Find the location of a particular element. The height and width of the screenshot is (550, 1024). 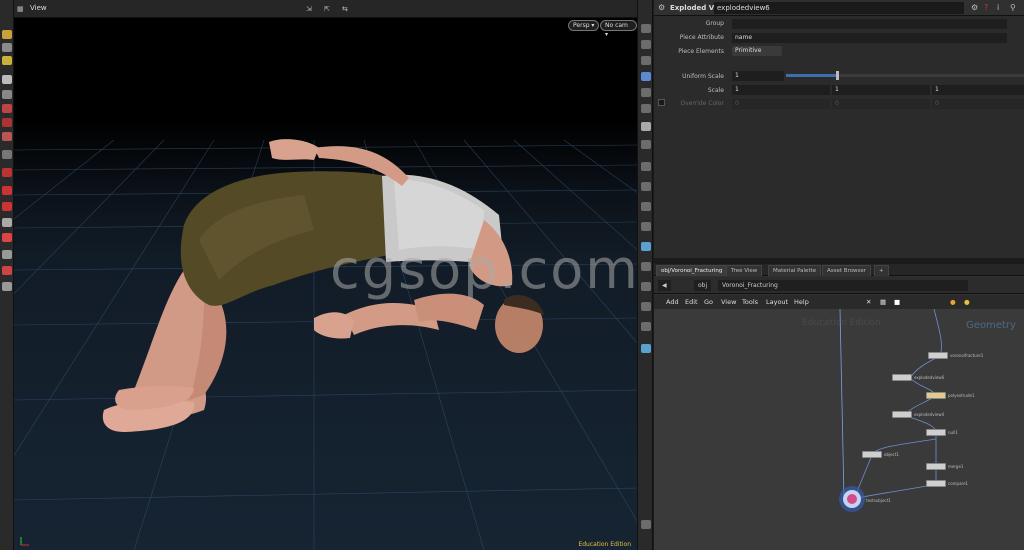

node-polyextrude1 is located at coordinates (936, 395).